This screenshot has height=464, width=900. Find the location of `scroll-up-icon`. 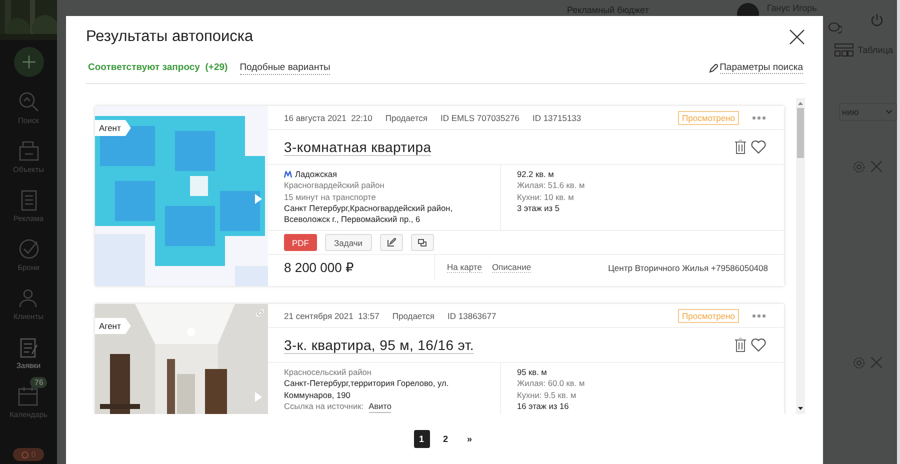

scroll-up-icon is located at coordinates (800, 103).